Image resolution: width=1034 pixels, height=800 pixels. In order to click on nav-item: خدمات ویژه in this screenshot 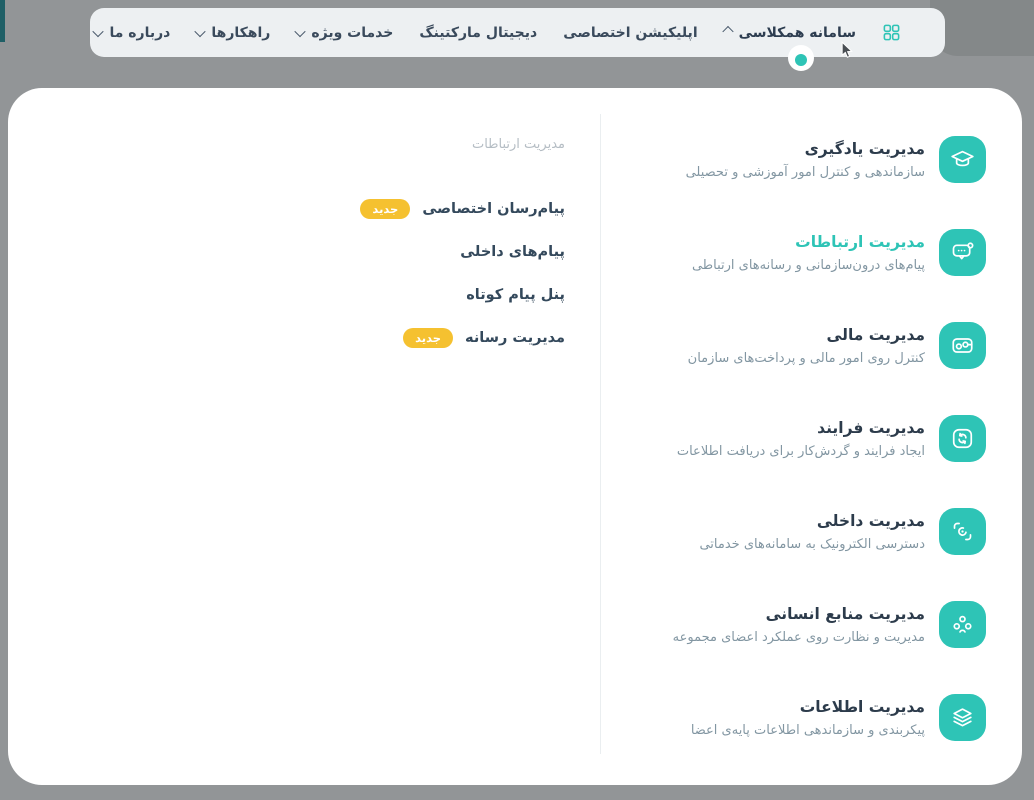, I will do `click(344, 32)`.